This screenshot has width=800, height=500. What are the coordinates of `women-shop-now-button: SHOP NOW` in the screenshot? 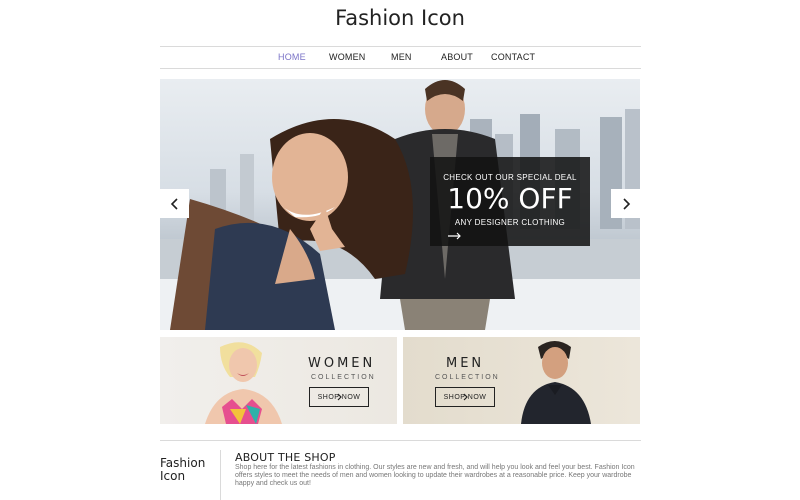 It's located at (339, 397).